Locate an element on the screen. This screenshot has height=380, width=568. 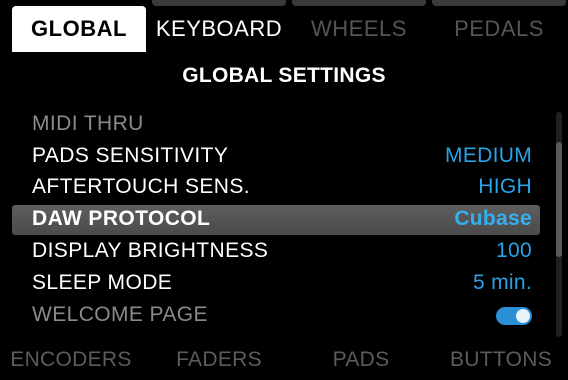
tab-encoders: ENCODERS is located at coordinates (71, 360).